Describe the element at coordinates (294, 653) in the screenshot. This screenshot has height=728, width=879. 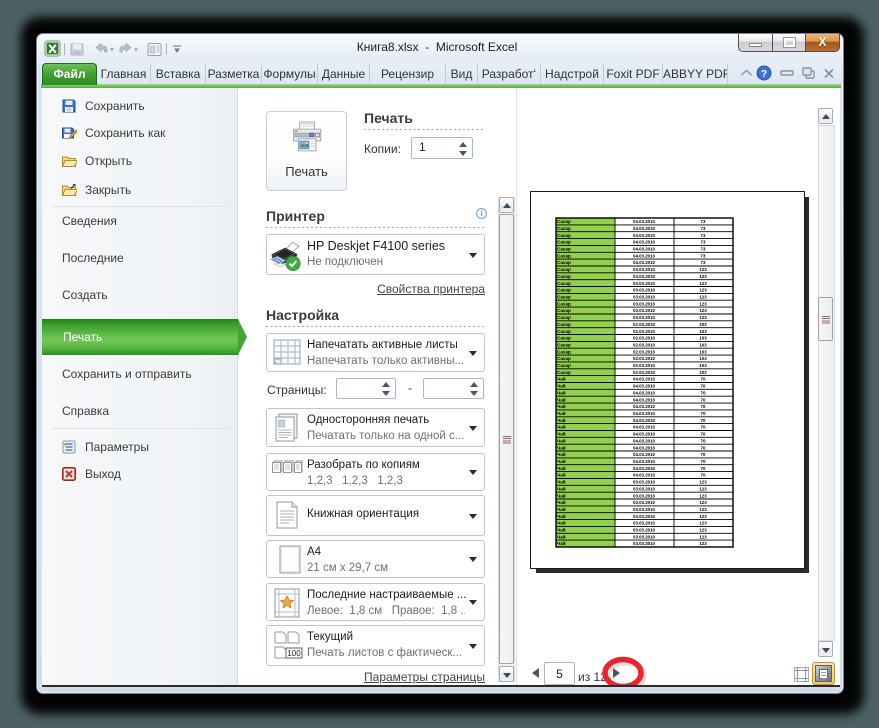
I see `svg-text: 100` at that location.